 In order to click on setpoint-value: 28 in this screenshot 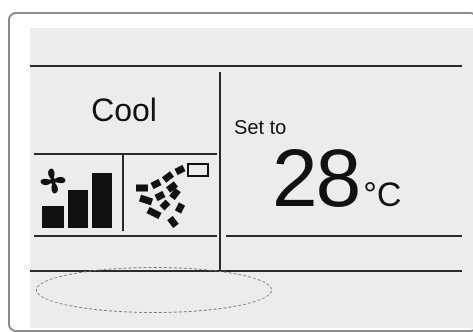, I will do `click(316, 178)`.